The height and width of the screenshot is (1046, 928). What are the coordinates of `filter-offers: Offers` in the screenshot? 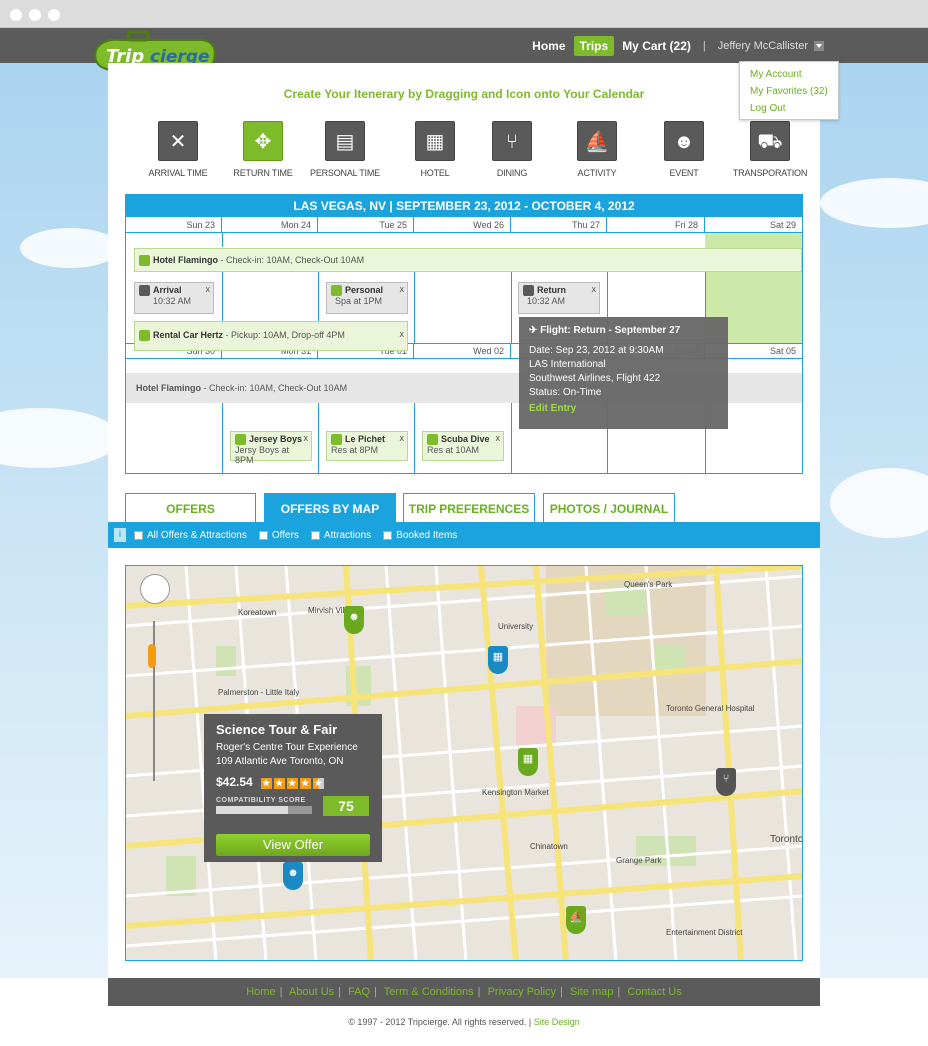 It's located at (278, 535).